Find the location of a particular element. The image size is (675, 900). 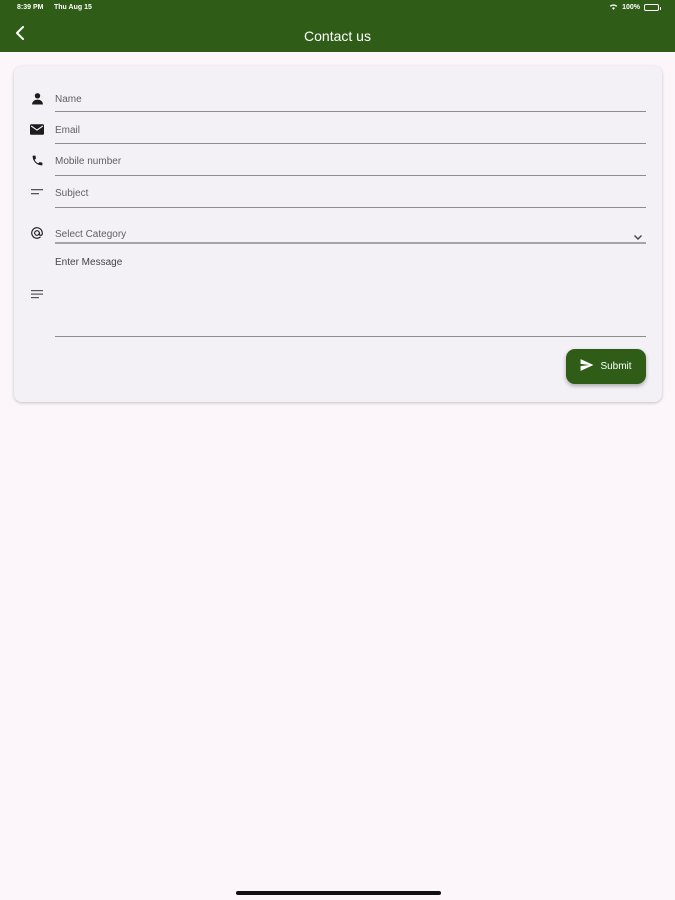

battery-icon is located at coordinates (652, 7).